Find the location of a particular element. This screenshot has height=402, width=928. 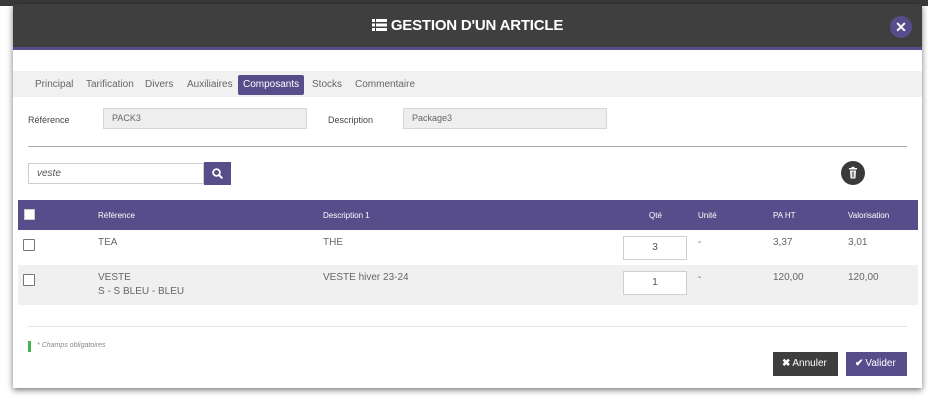

tab-composants: Composants is located at coordinates (271, 85).